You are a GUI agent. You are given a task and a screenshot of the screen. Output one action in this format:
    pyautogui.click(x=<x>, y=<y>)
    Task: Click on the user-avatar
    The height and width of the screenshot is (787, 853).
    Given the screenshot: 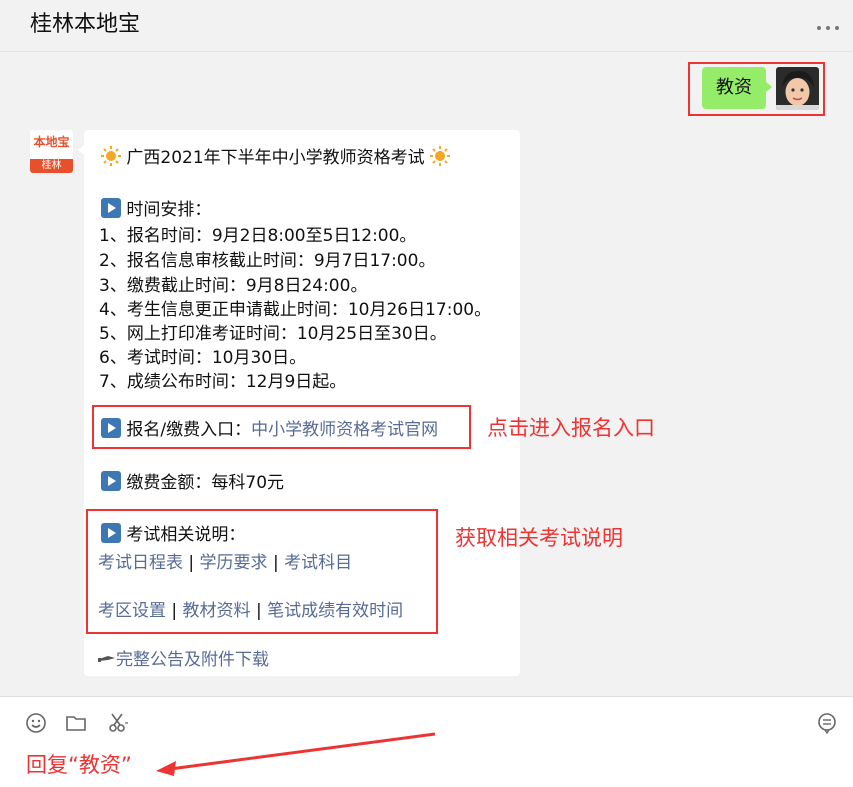 What is the action you would take?
    pyautogui.click(x=797, y=88)
    